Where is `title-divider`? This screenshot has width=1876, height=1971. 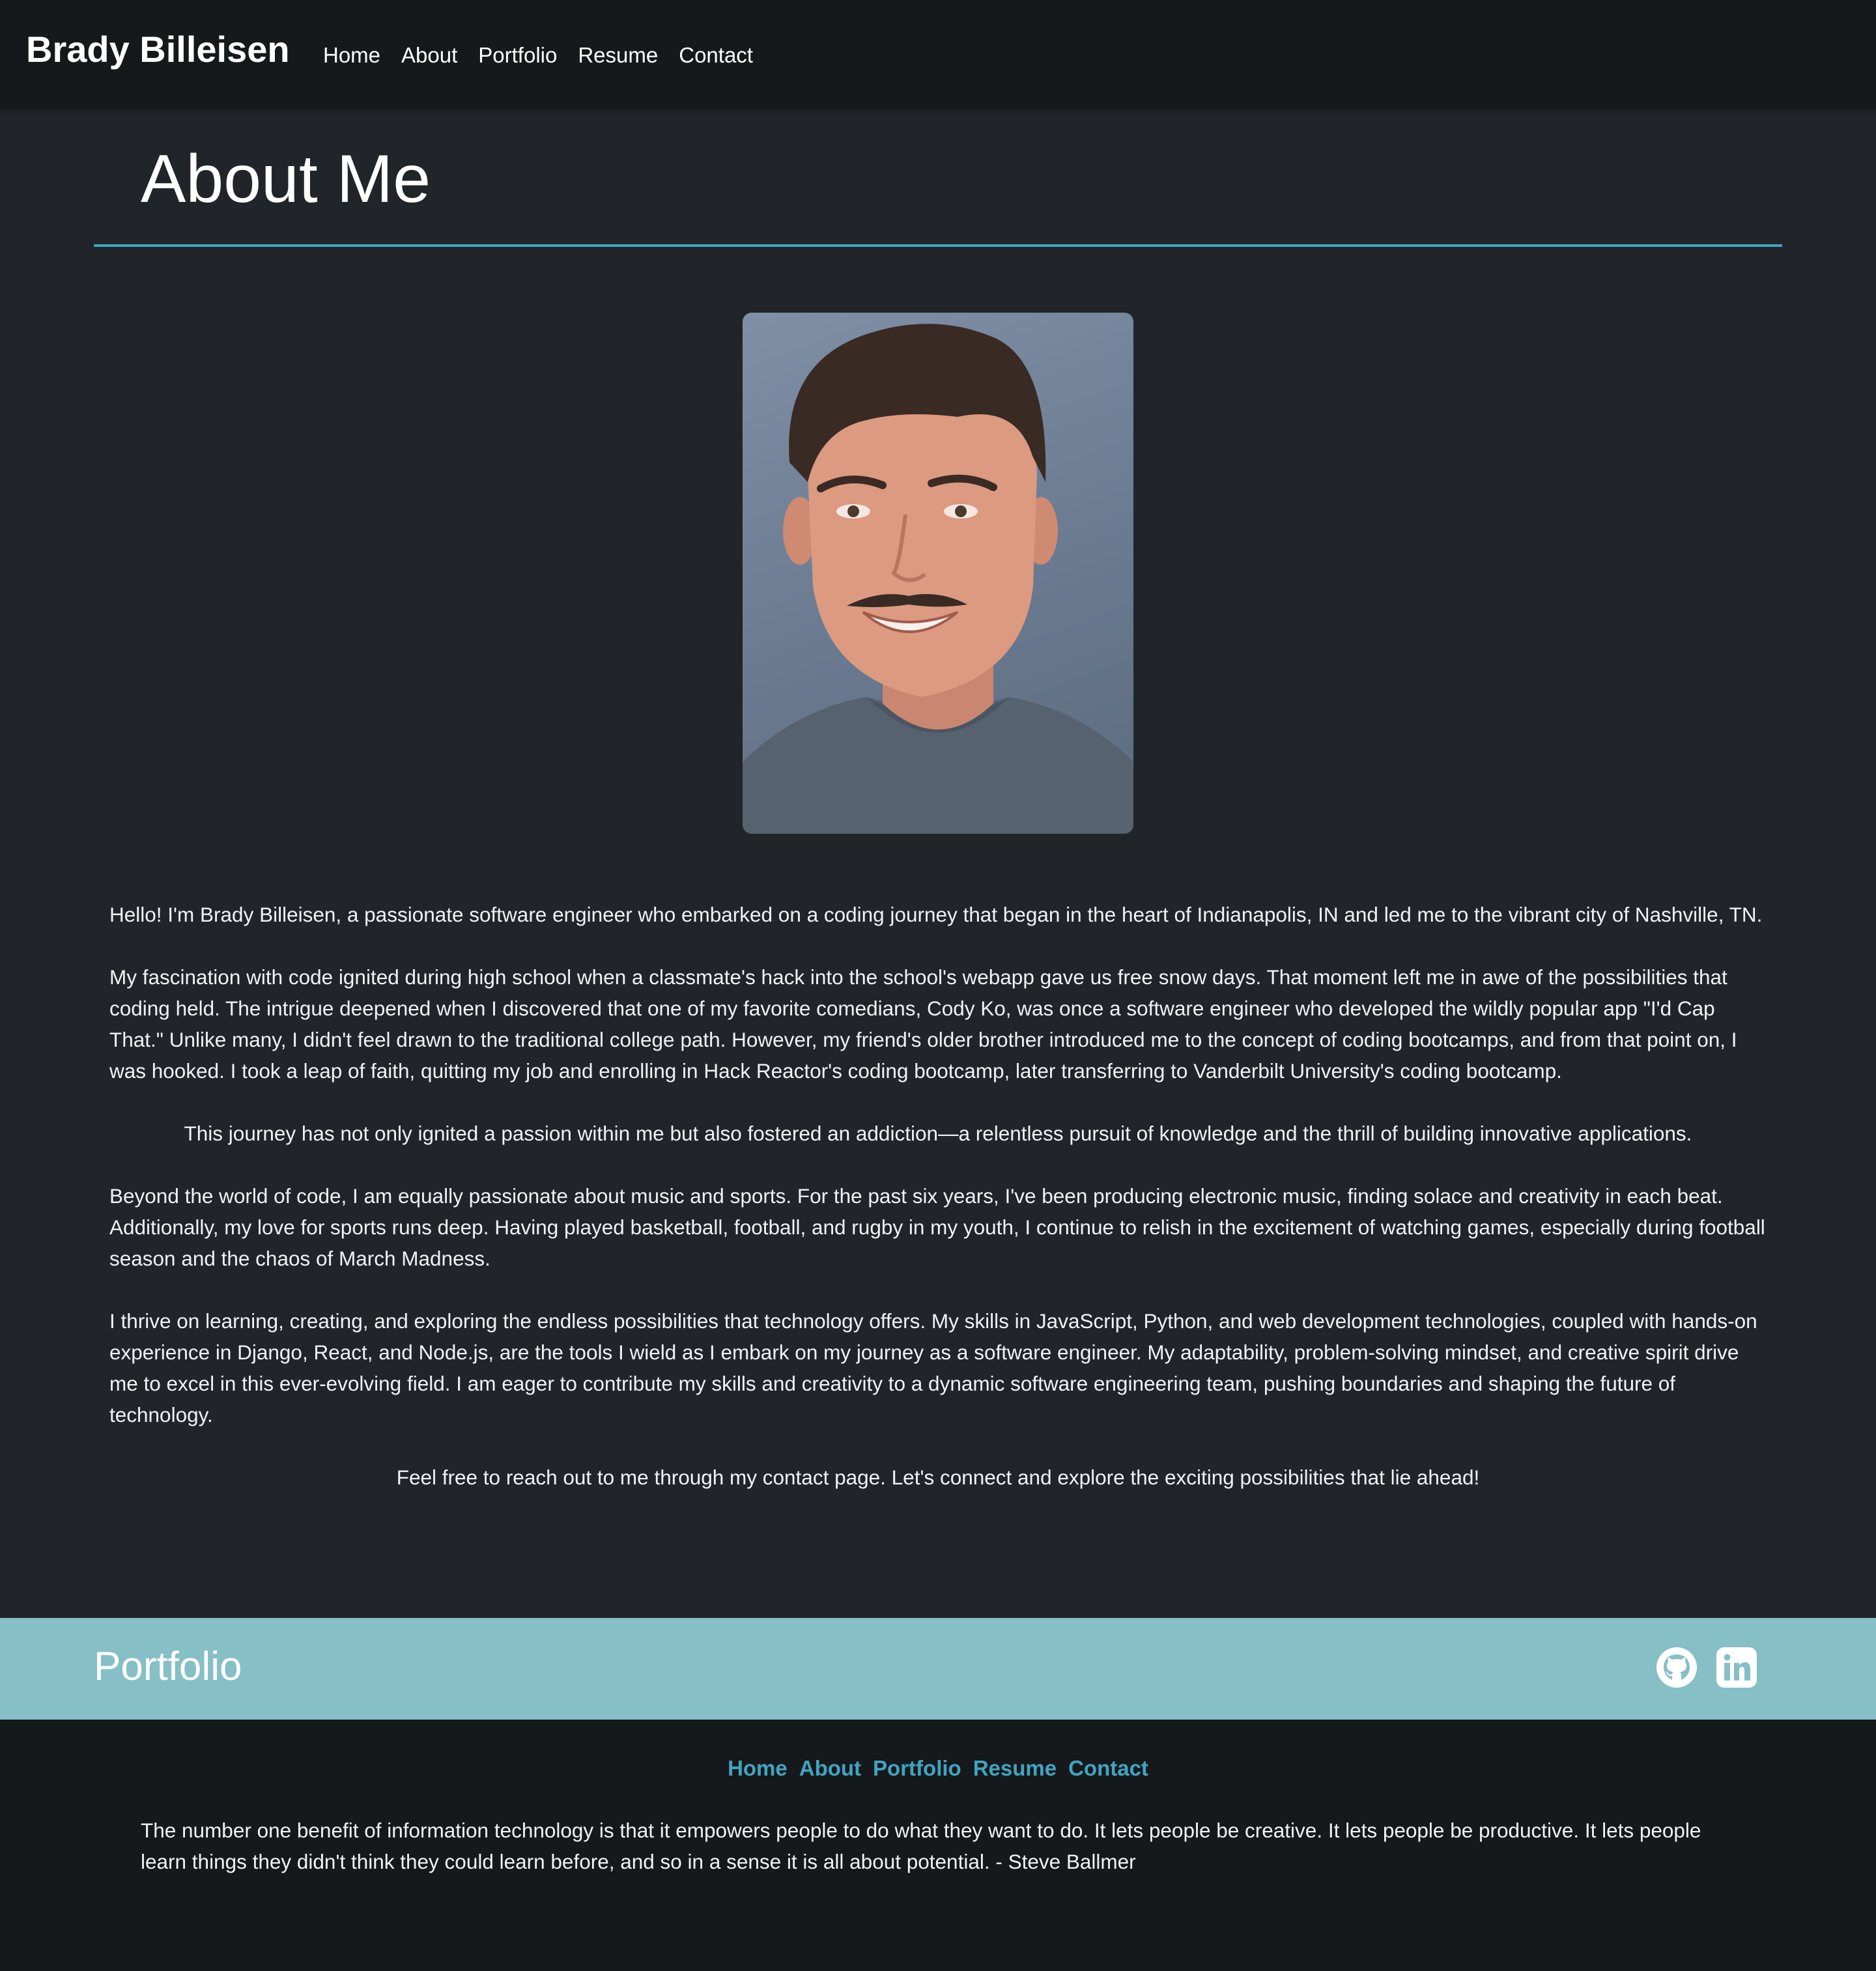 title-divider is located at coordinates (938, 245).